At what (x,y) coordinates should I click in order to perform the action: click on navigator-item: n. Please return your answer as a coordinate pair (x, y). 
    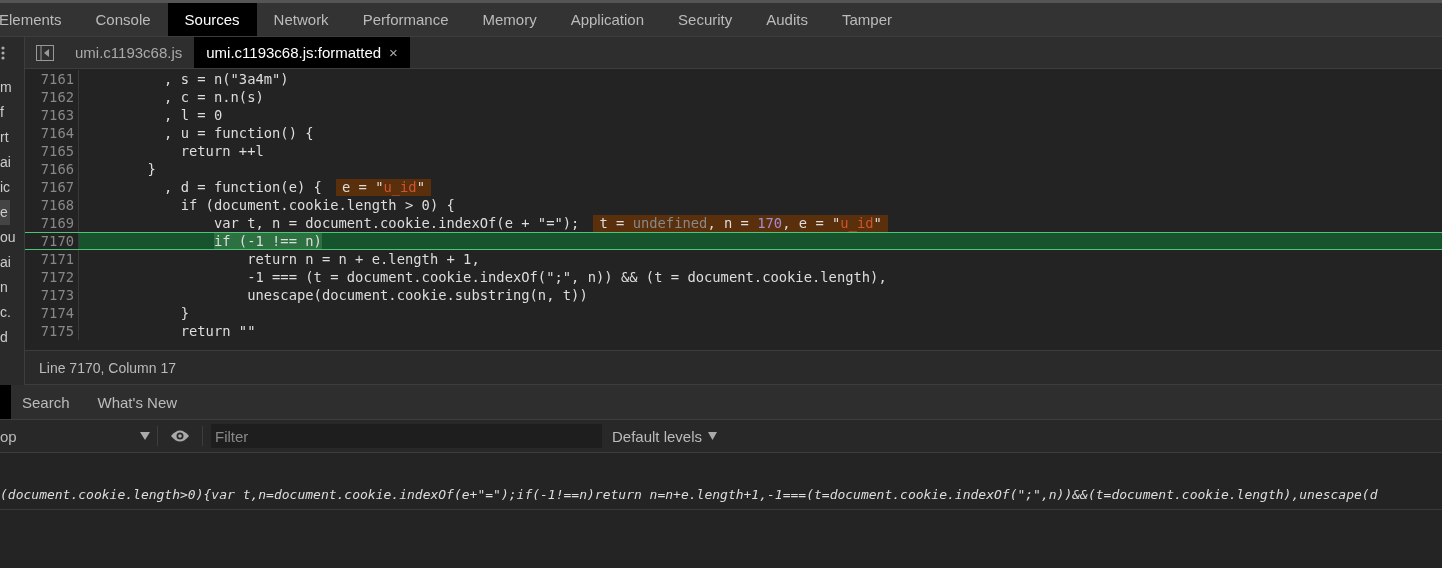
    Looking at the image, I should click on (5, 287).